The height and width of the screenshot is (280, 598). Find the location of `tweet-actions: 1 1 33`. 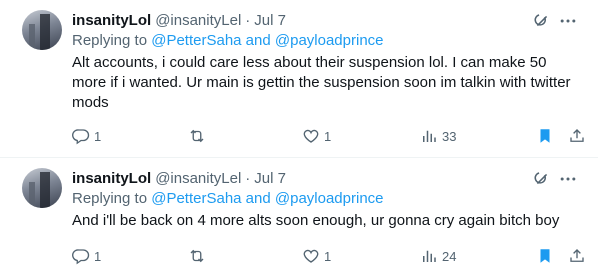

tweet-actions: 1 1 33 is located at coordinates (332, 136).